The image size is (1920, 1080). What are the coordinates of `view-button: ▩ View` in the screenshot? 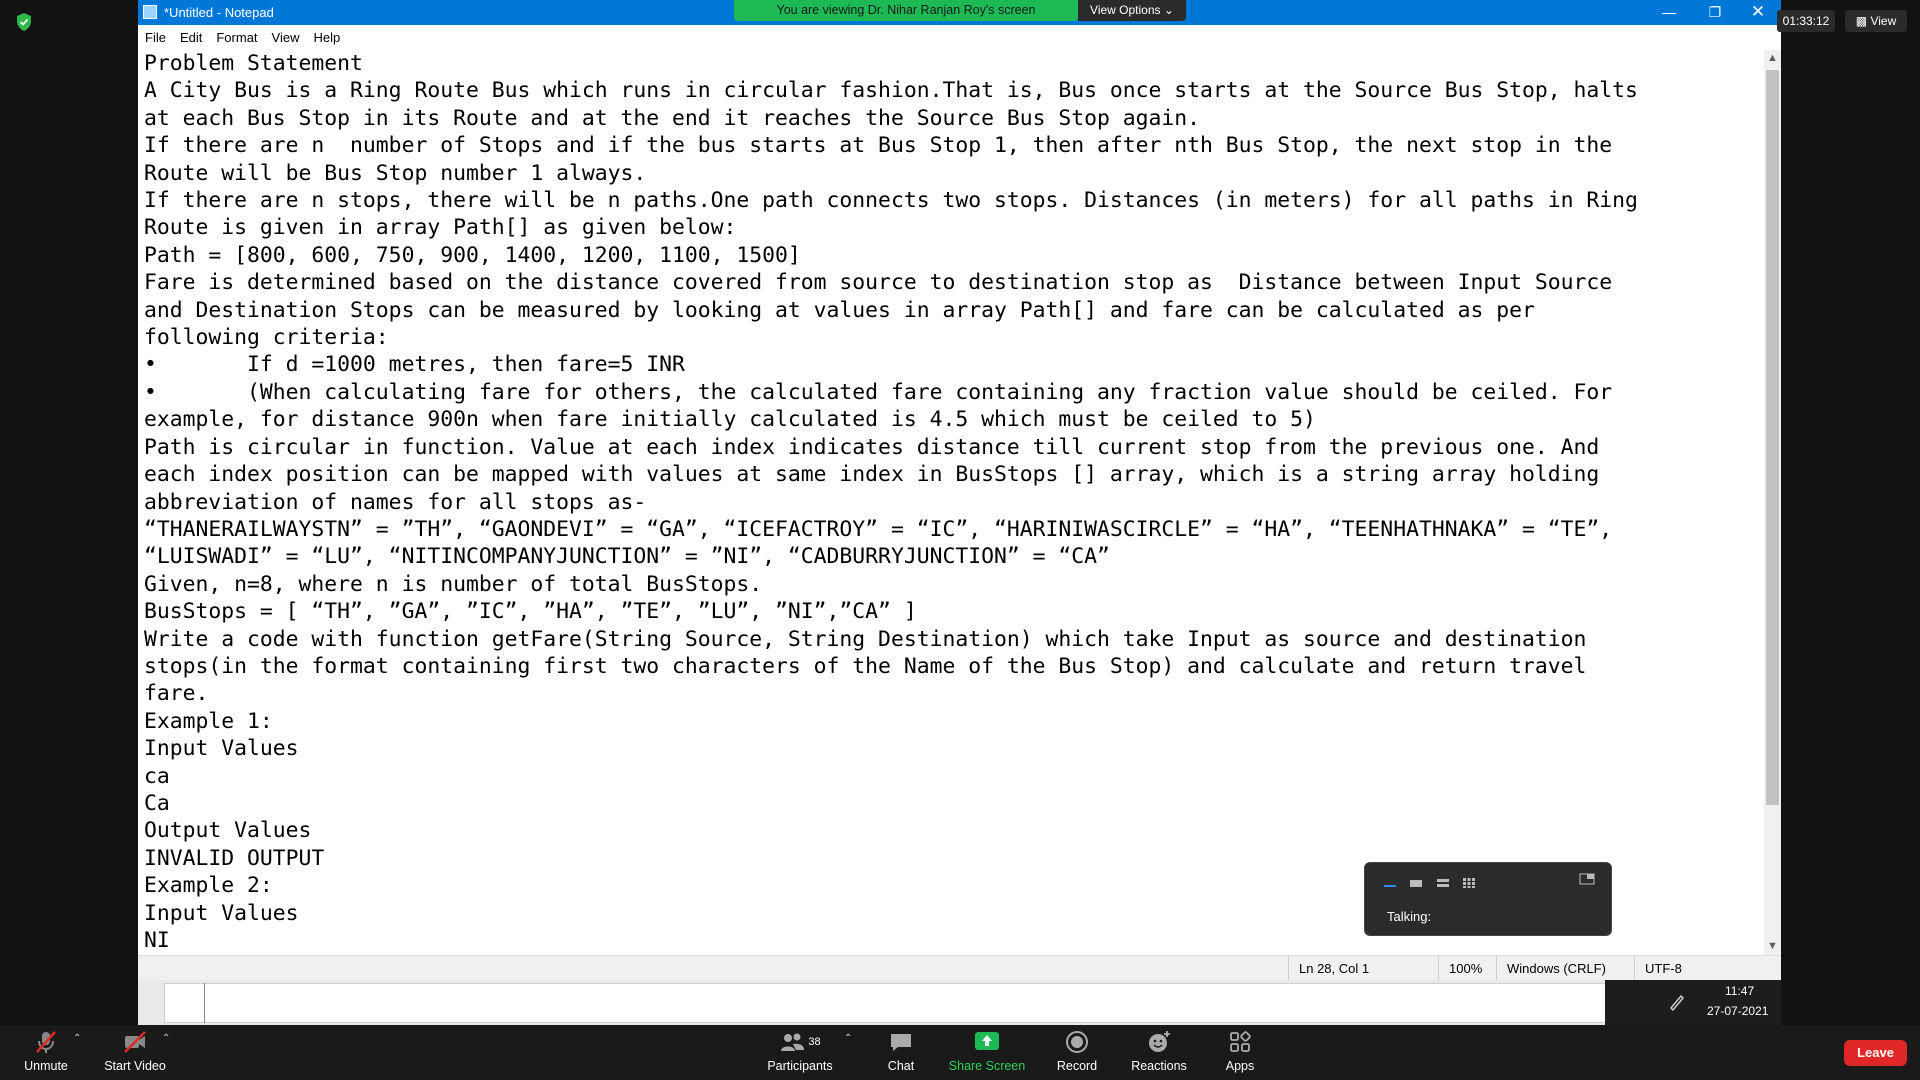 It's located at (1876, 21).